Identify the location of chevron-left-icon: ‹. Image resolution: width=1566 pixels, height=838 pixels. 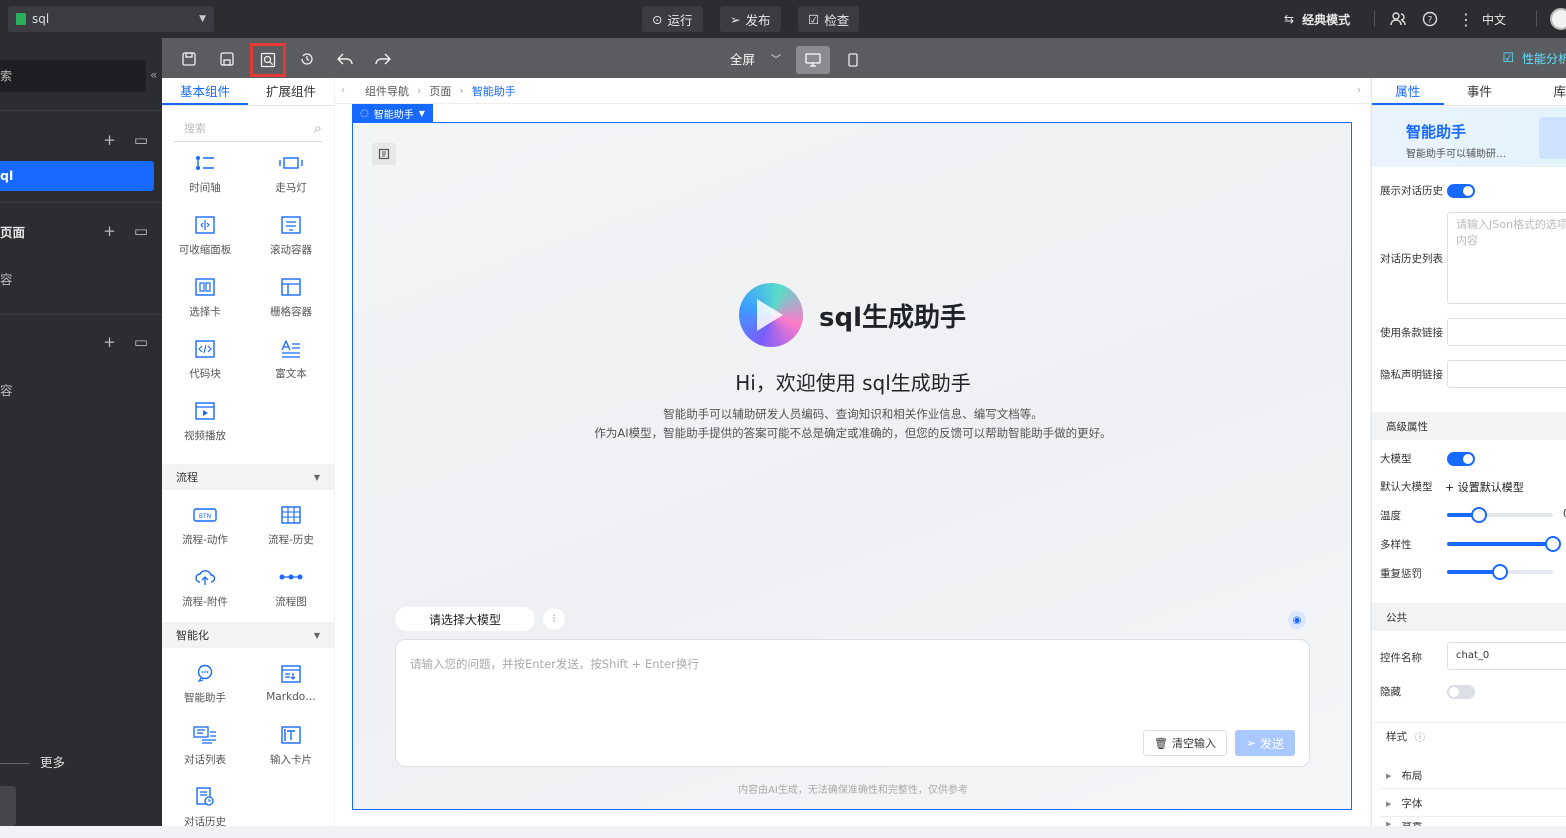
(343, 90).